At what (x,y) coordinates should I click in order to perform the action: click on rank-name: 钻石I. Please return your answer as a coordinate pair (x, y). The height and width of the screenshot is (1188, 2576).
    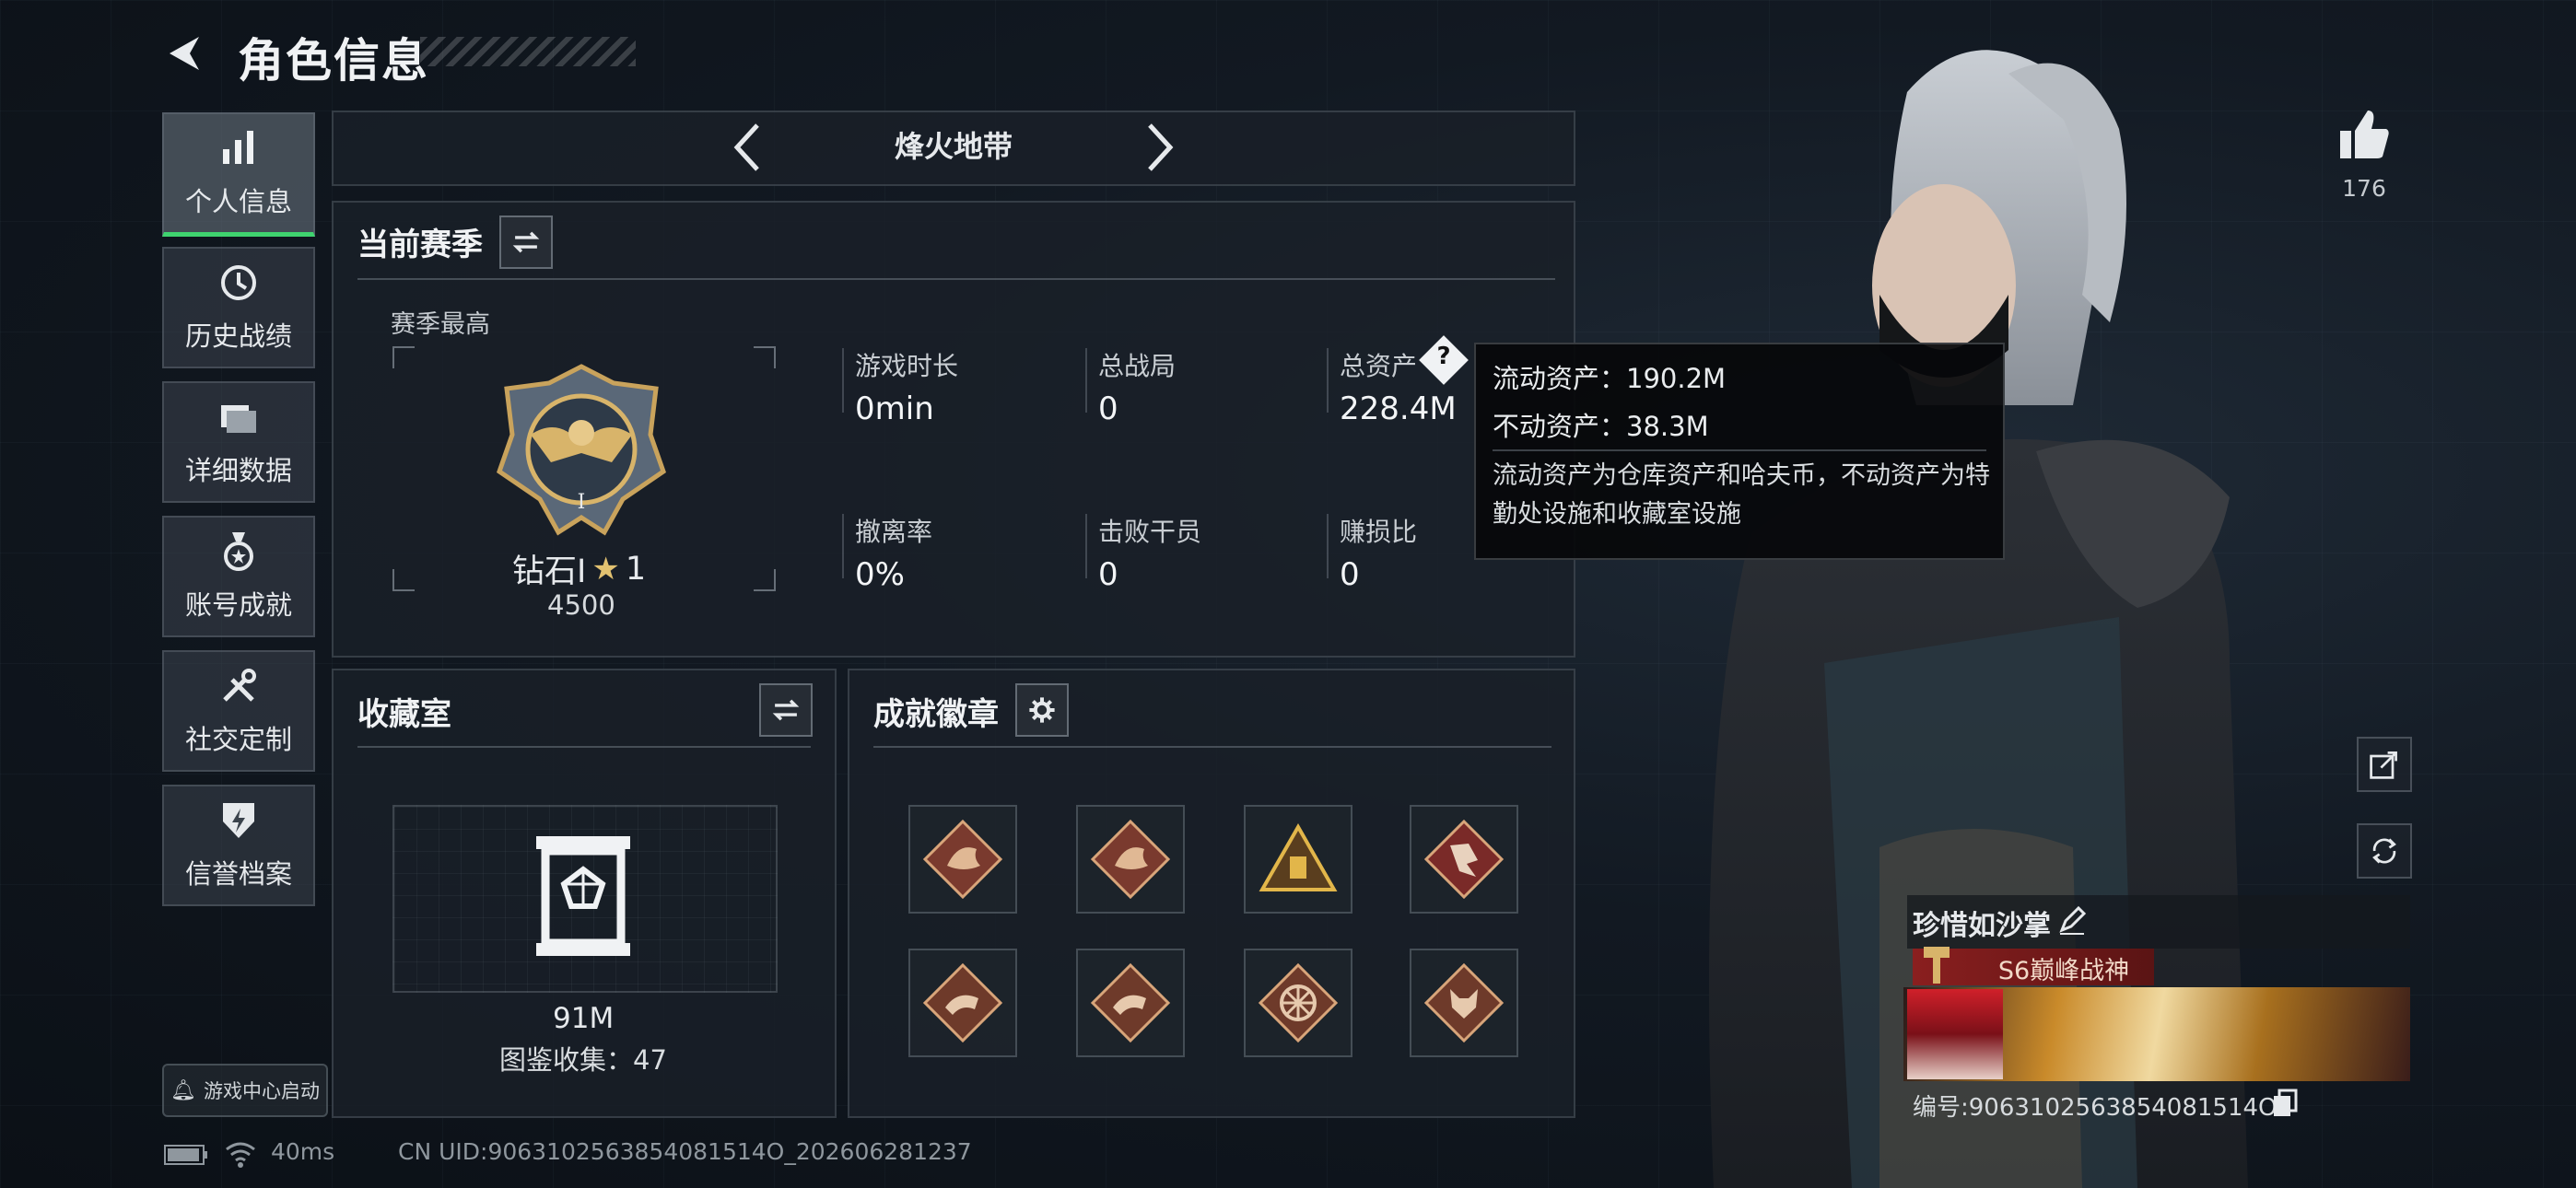
    Looking at the image, I should click on (549, 572).